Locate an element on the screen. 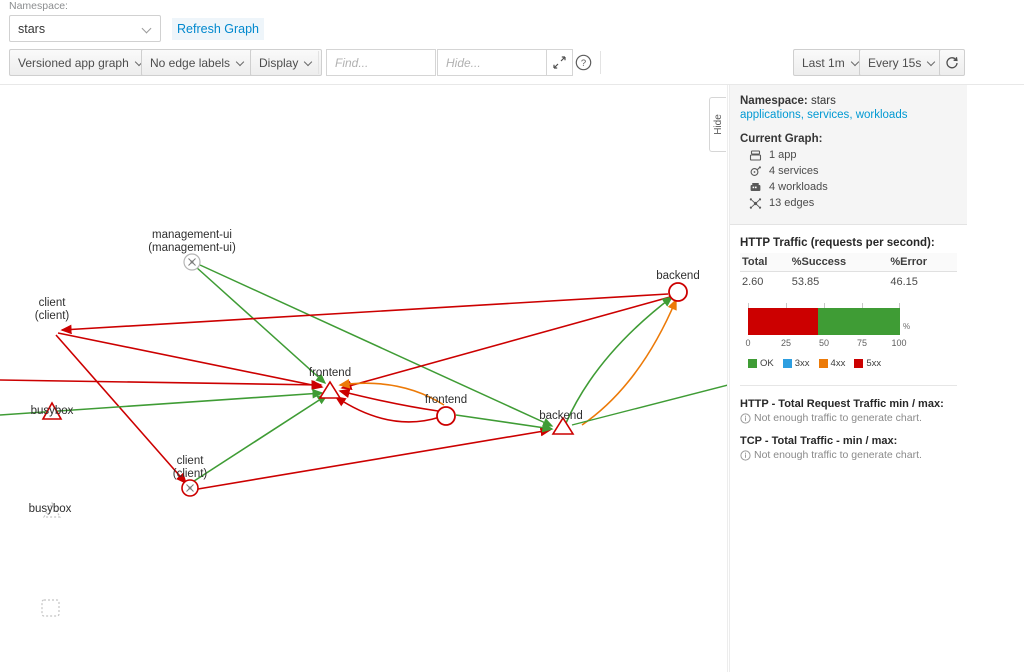 This screenshot has height=672, width=1024. link-workloads: workloads is located at coordinates (882, 115).